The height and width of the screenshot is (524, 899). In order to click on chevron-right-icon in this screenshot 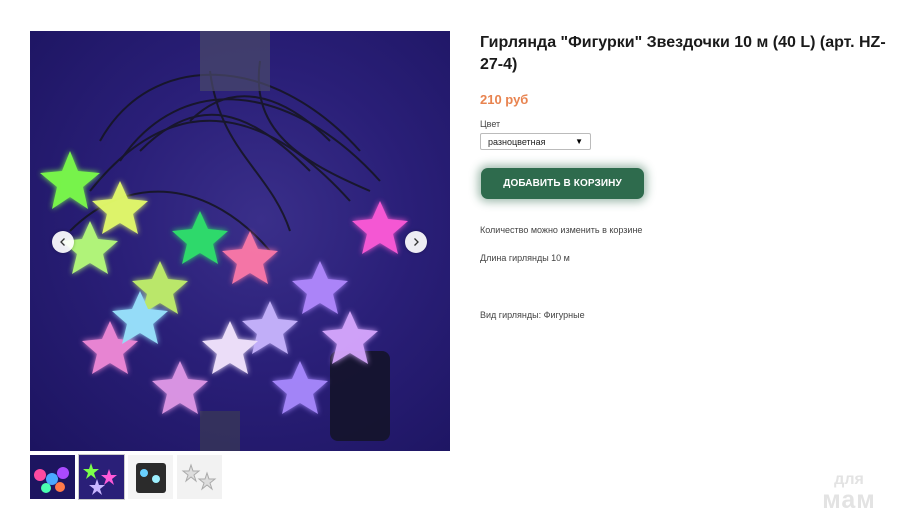, I will do `click(416, 242)`.